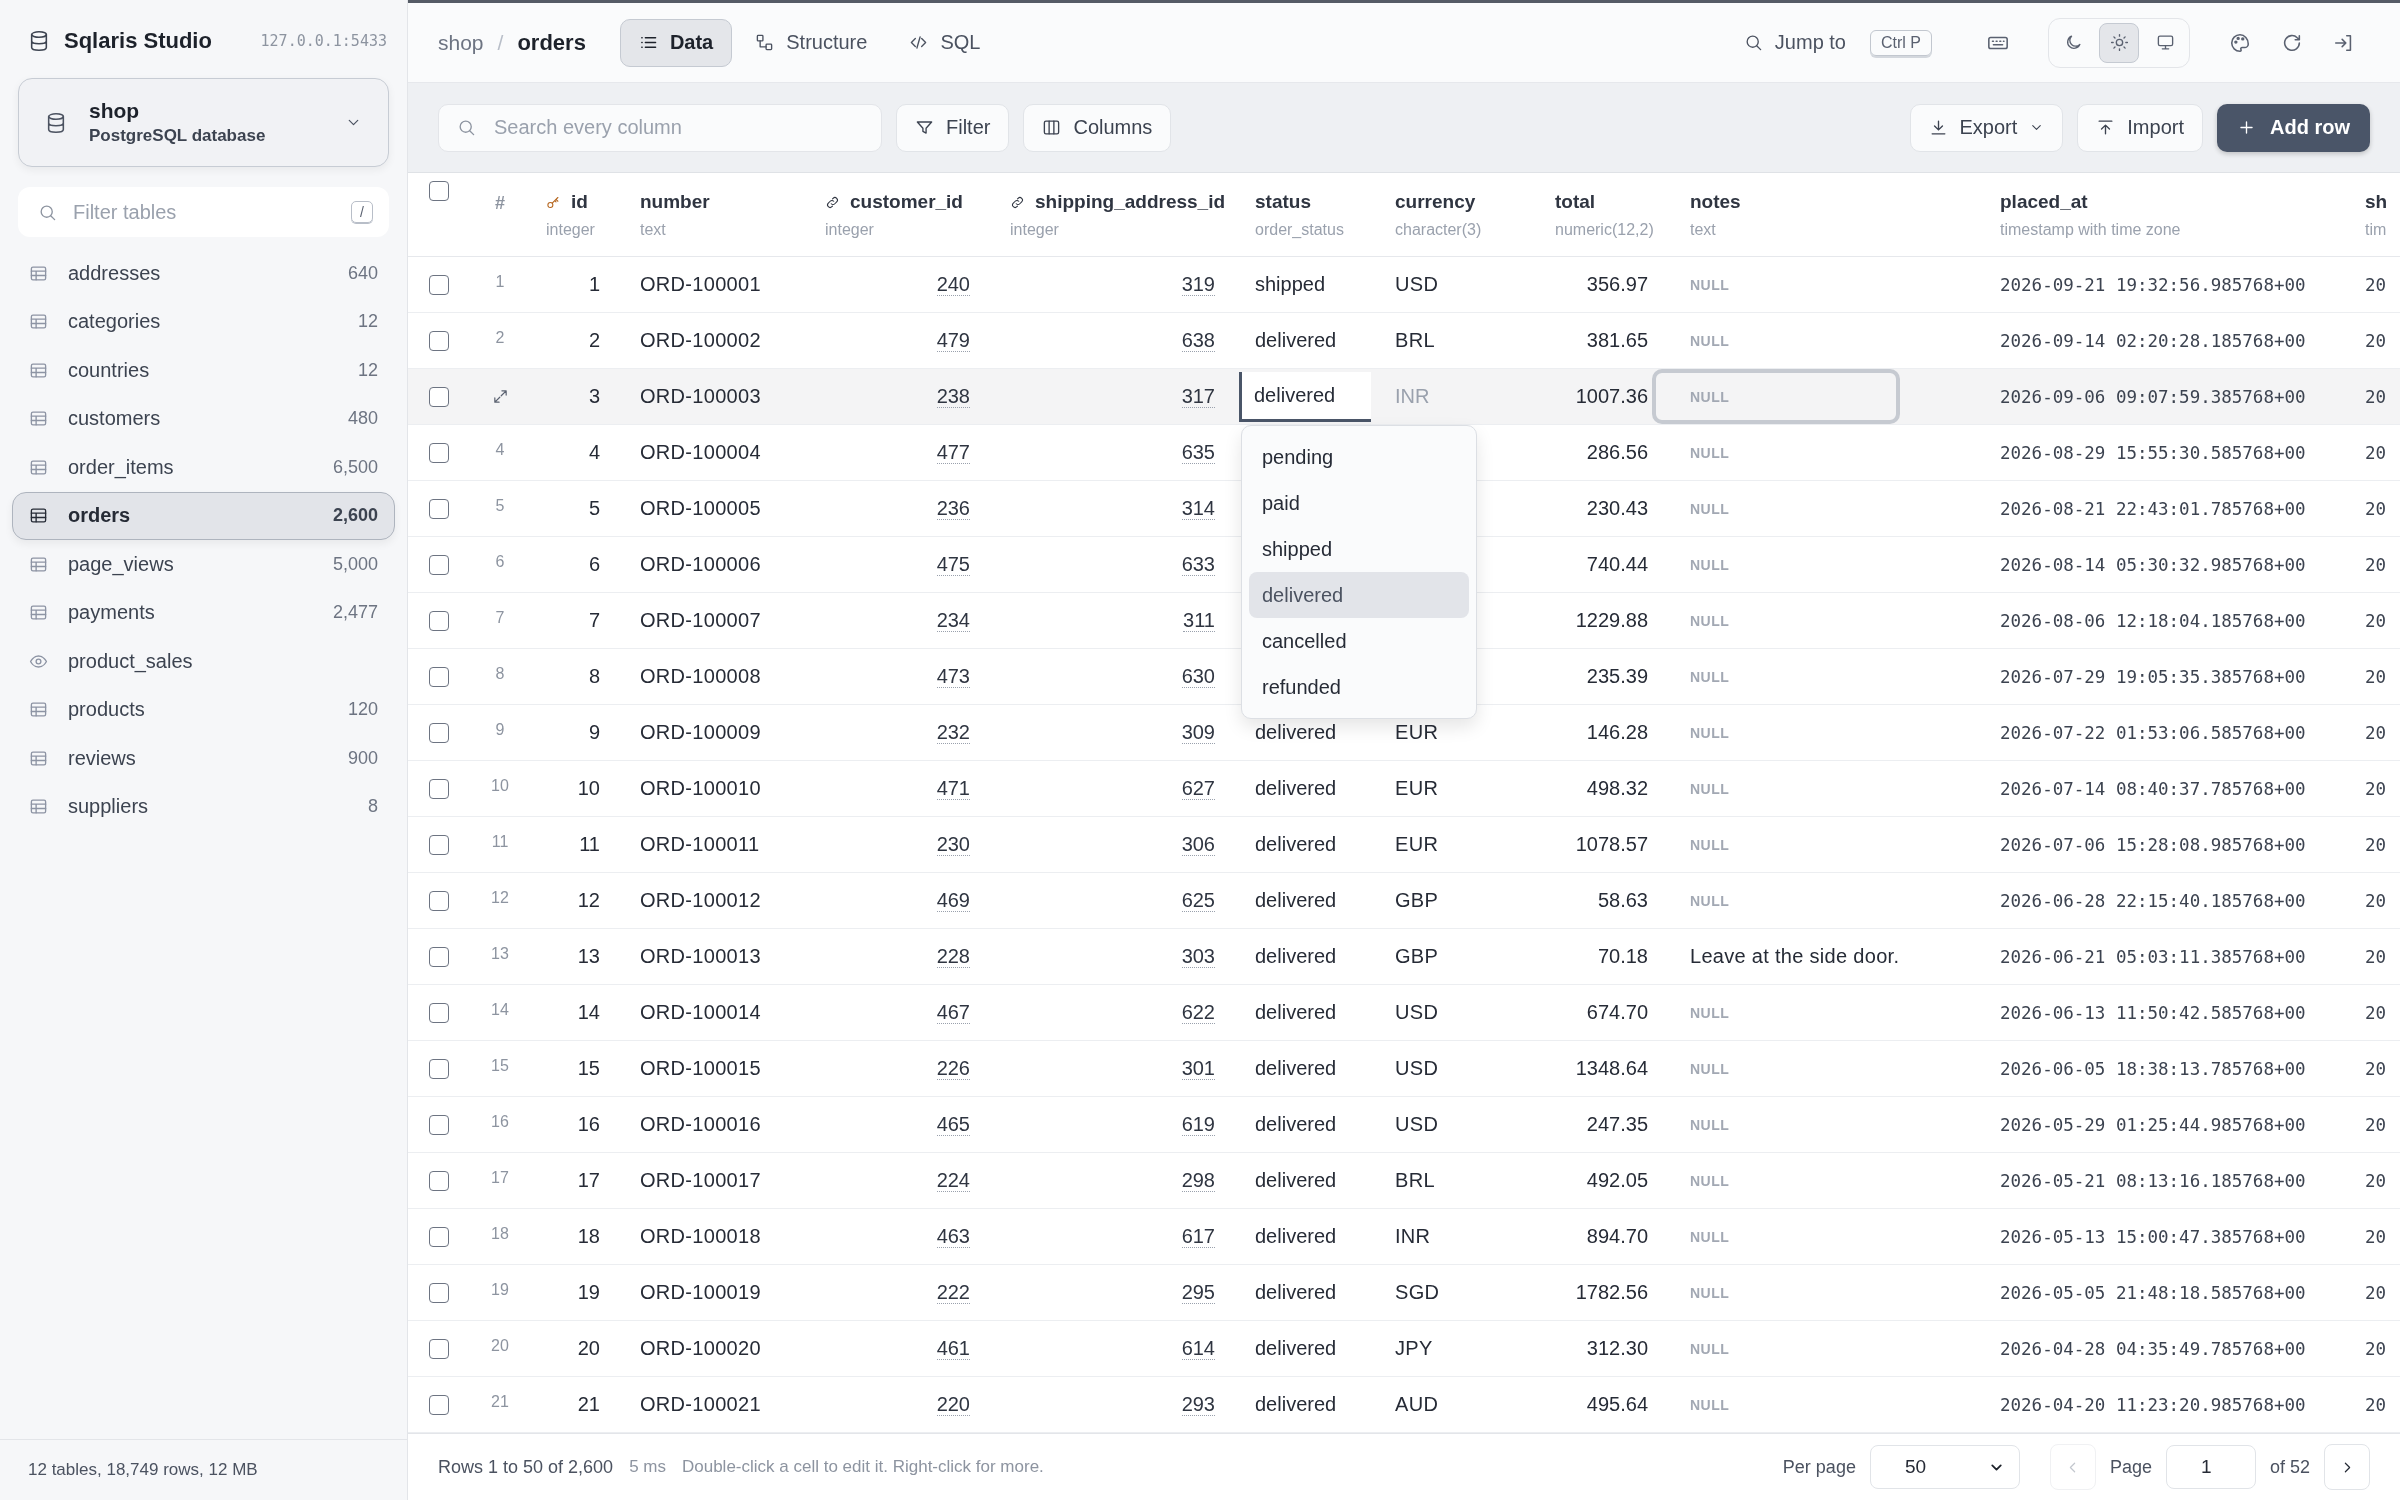 This screenshot has width=2400, height=1500. What do you see at coordinates (953, 676) in the screenshot?
I see `foreign-key-link: 473` at bounding box center [953, 676].